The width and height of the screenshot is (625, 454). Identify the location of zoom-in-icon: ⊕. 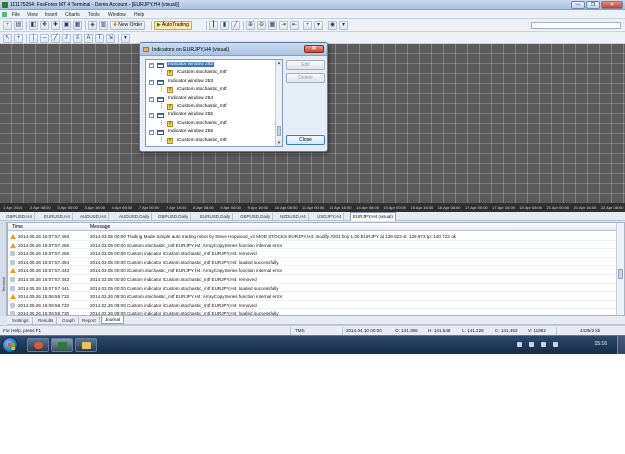
(250, 25).